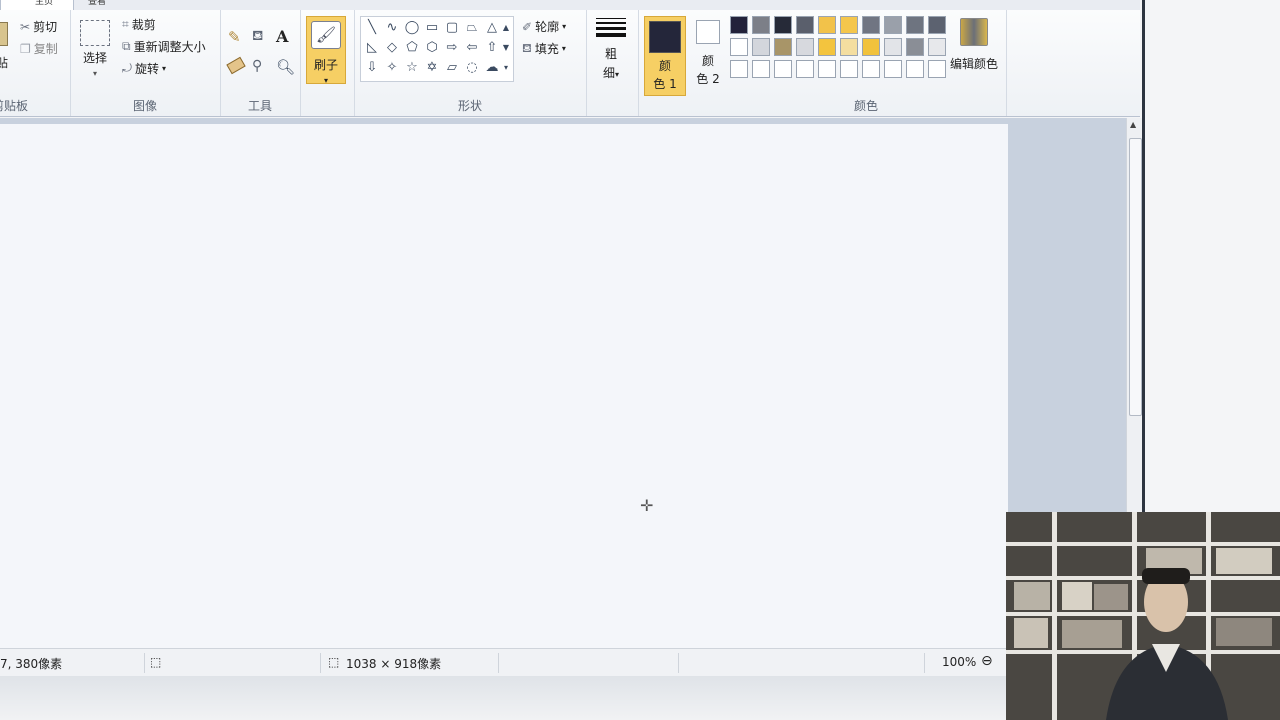  Describe the element at coordinates (506, 48) in the screenshot. I see `scroll-down-icon: ▼` at that location.